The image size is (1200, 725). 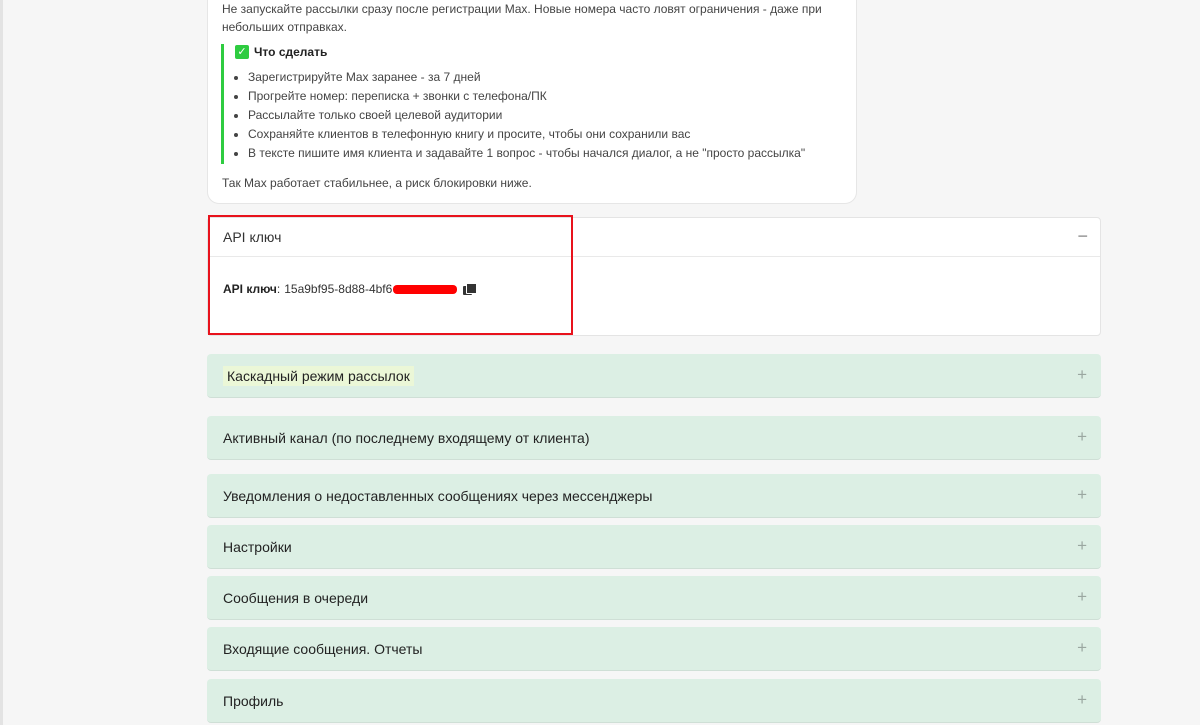 I want to click on callout-title: ✓ Что сделать, so click(x=533, y=52).